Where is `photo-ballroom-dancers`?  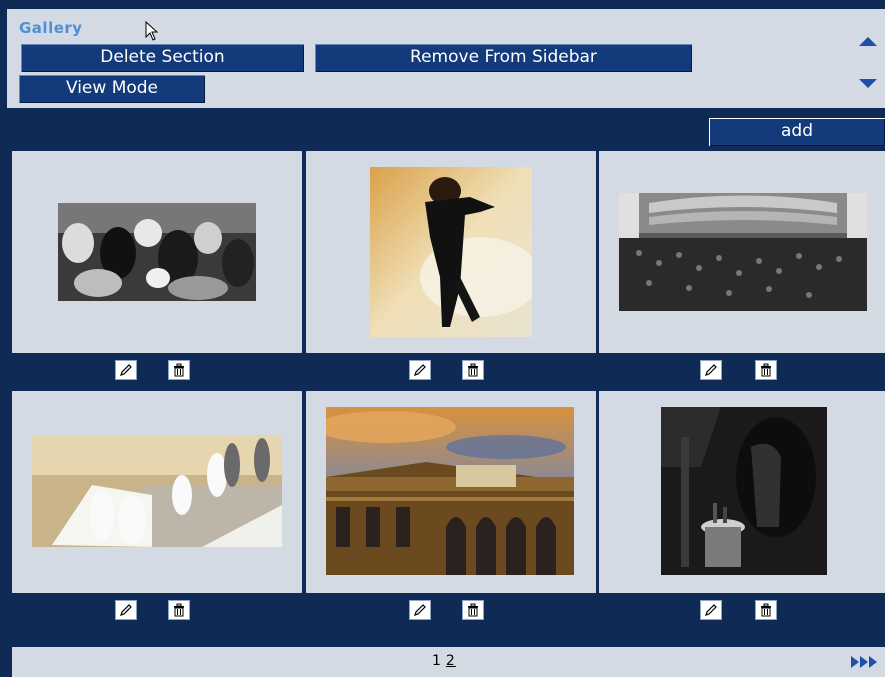 photo-ballroom-dancers is located at coordinates (157, 252).